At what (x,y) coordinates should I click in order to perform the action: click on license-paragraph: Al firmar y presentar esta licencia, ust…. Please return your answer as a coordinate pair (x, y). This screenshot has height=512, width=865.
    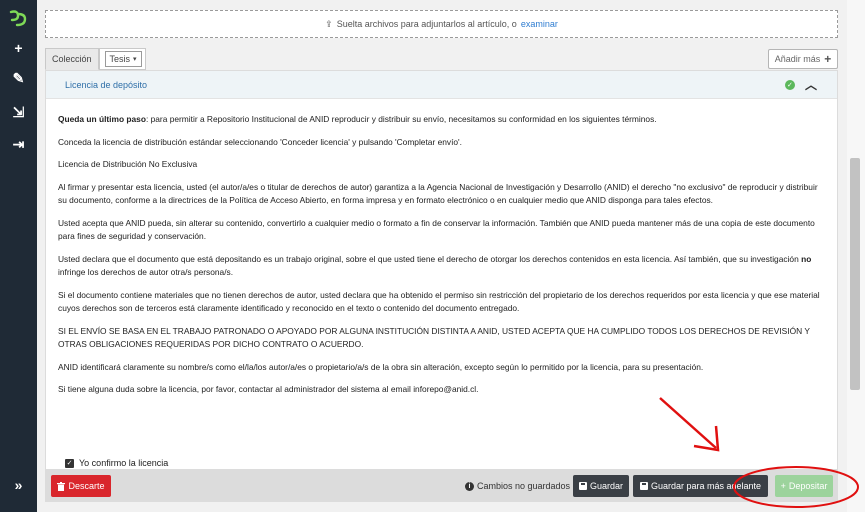
    Looking at the image, I should click on (438, 193).